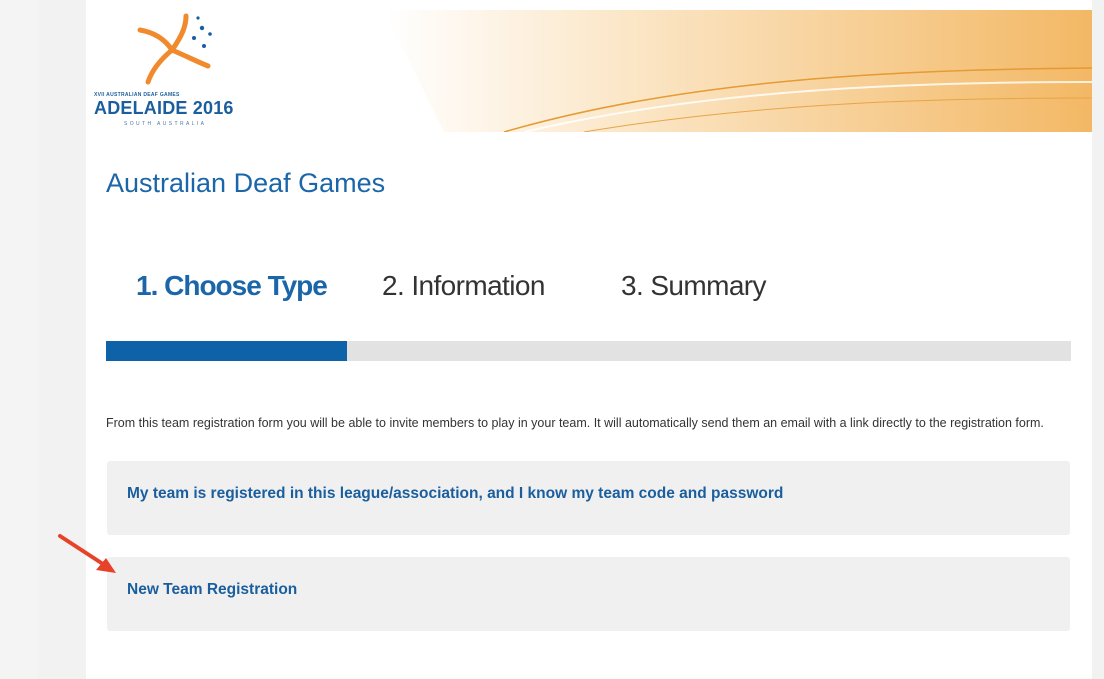 This screenshot has height=679, width=1104. Describe the element at coordinates (174, 49) in the screenshot. I see `games-star-icon` at that location.